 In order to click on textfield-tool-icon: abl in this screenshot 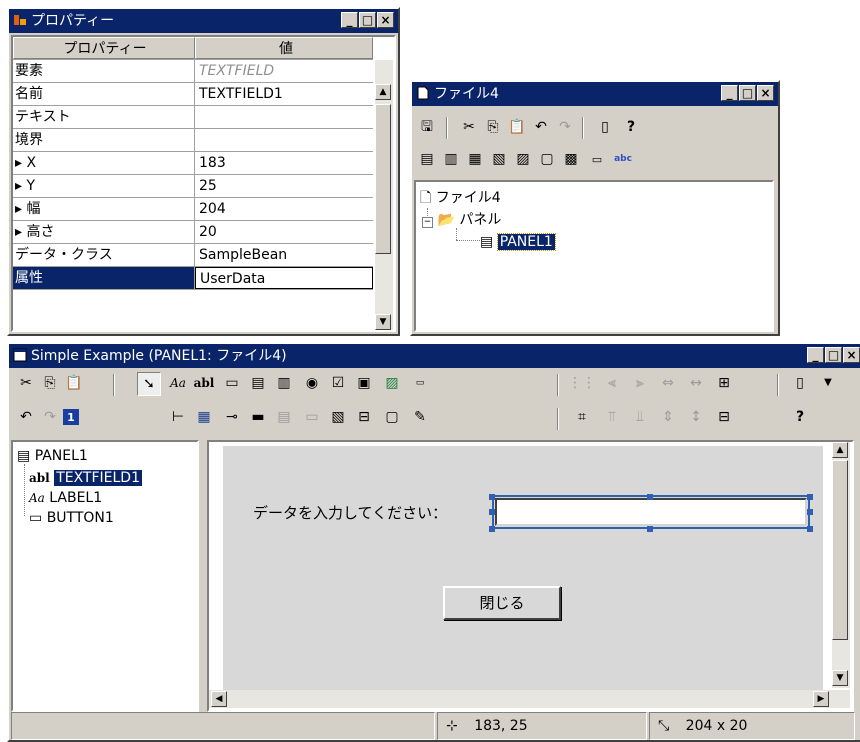, I will do `click(204, 383)`.